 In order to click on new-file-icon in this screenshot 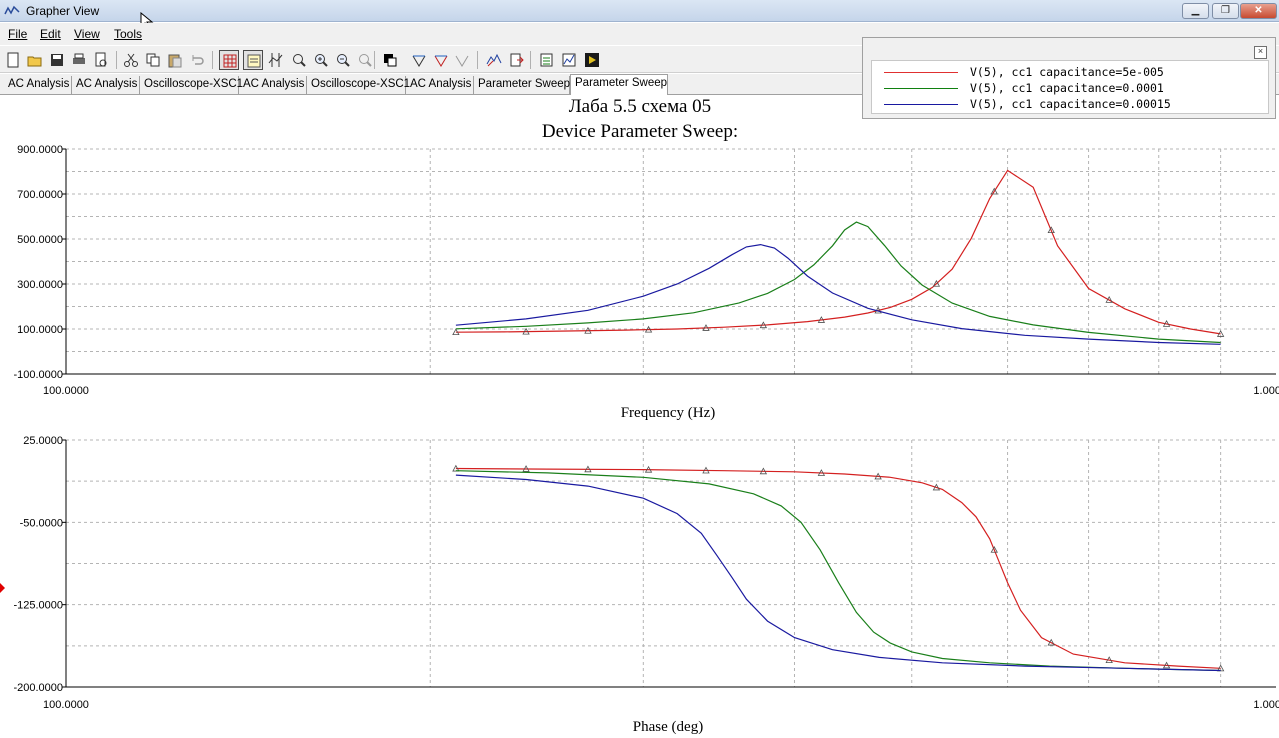, I will do `click(13, 60)`.